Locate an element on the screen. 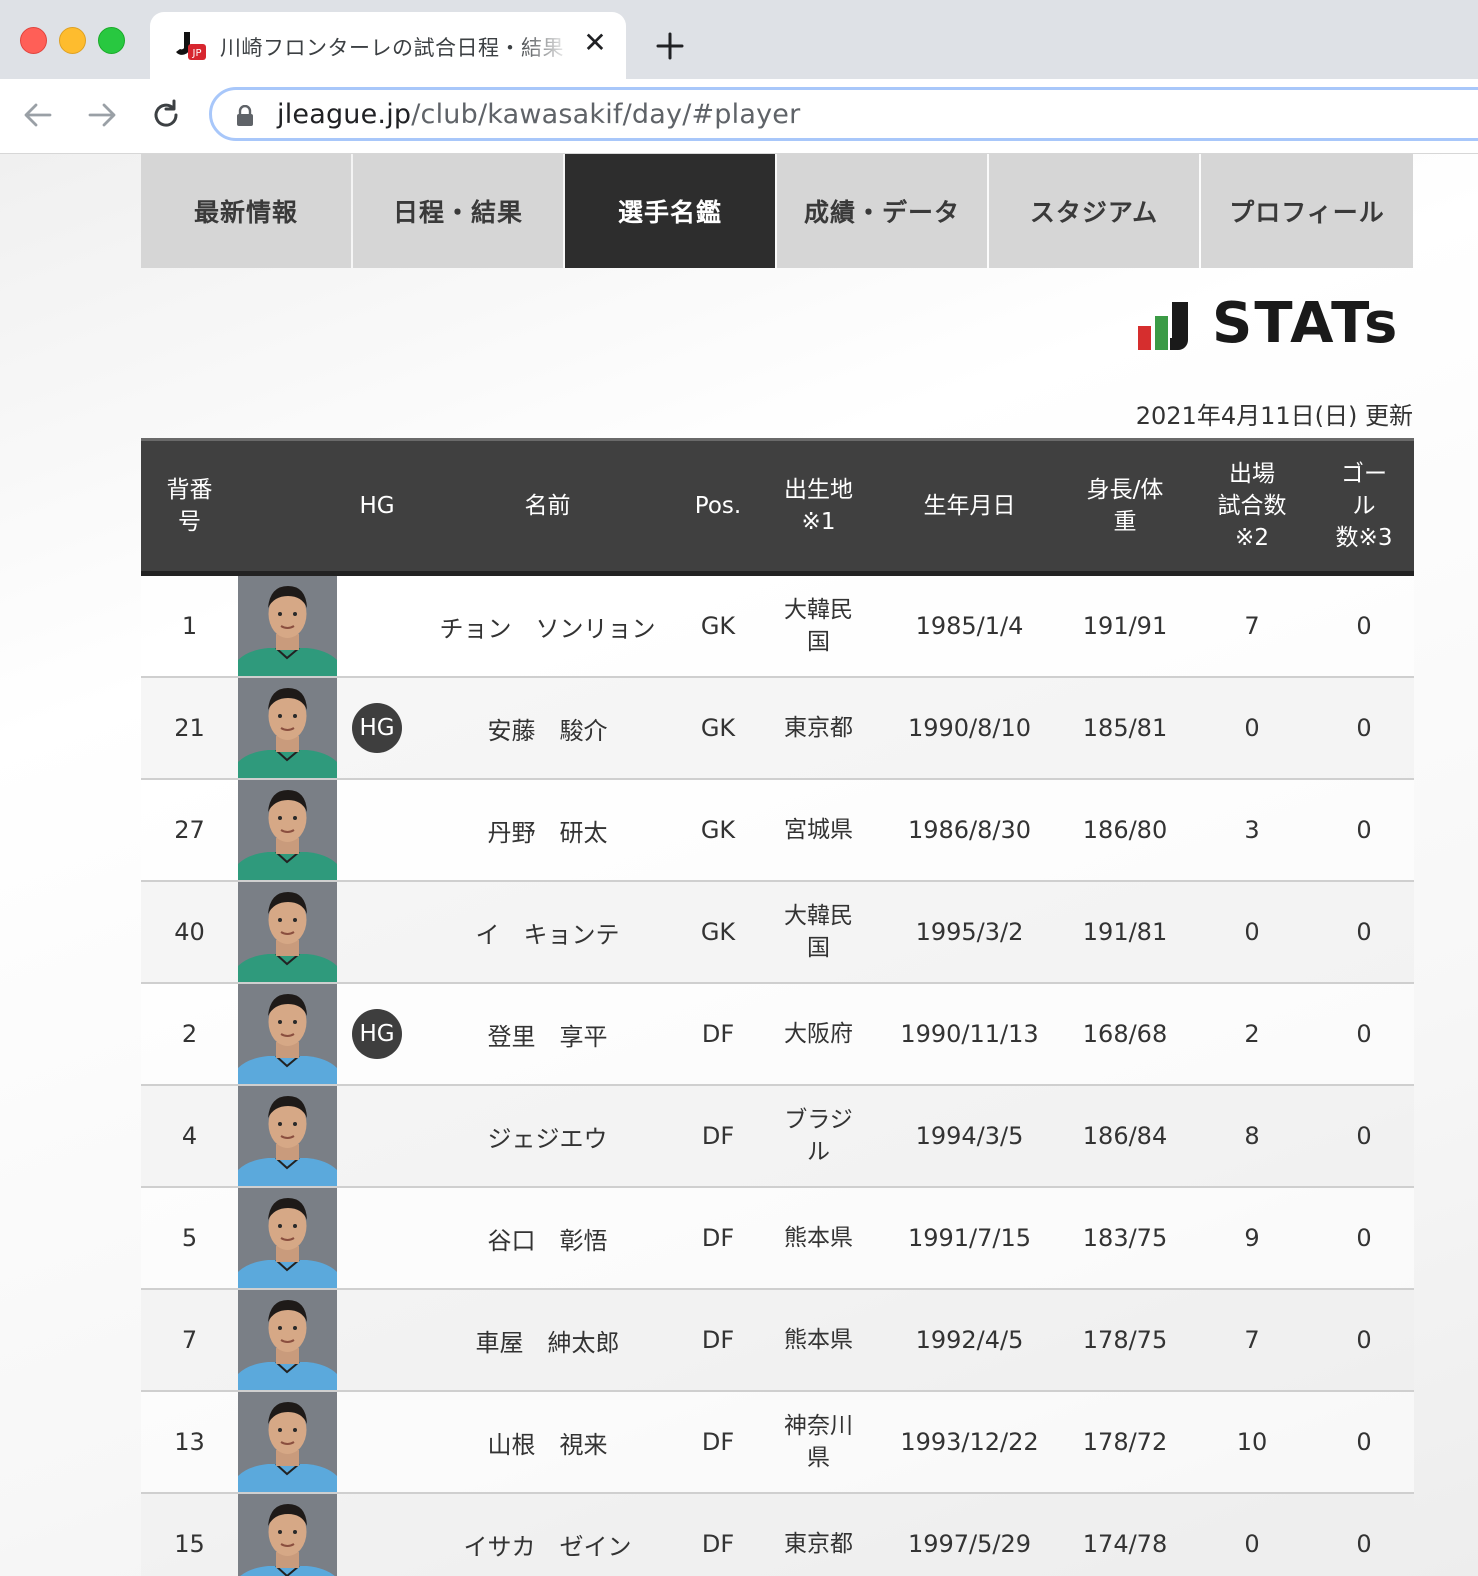 The height and width of the screenshot is (1576, 1478). player-birthplace: ブラジル is located at coordinates (818, 1136).